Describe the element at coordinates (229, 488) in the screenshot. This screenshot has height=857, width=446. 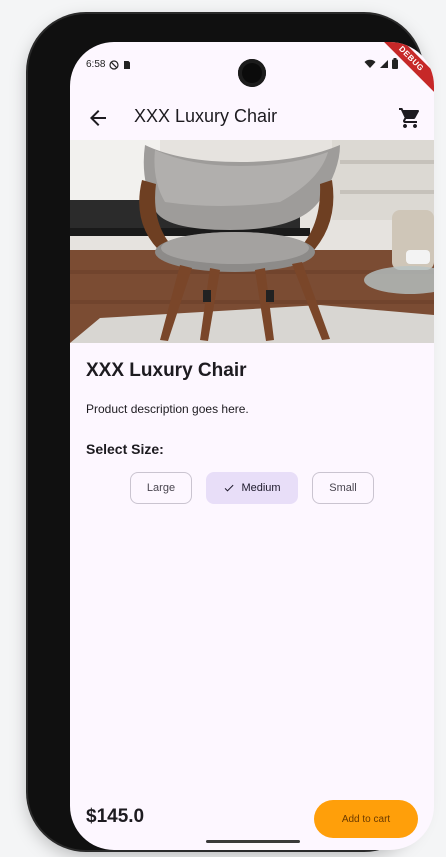
I see `check-icon` at that location.